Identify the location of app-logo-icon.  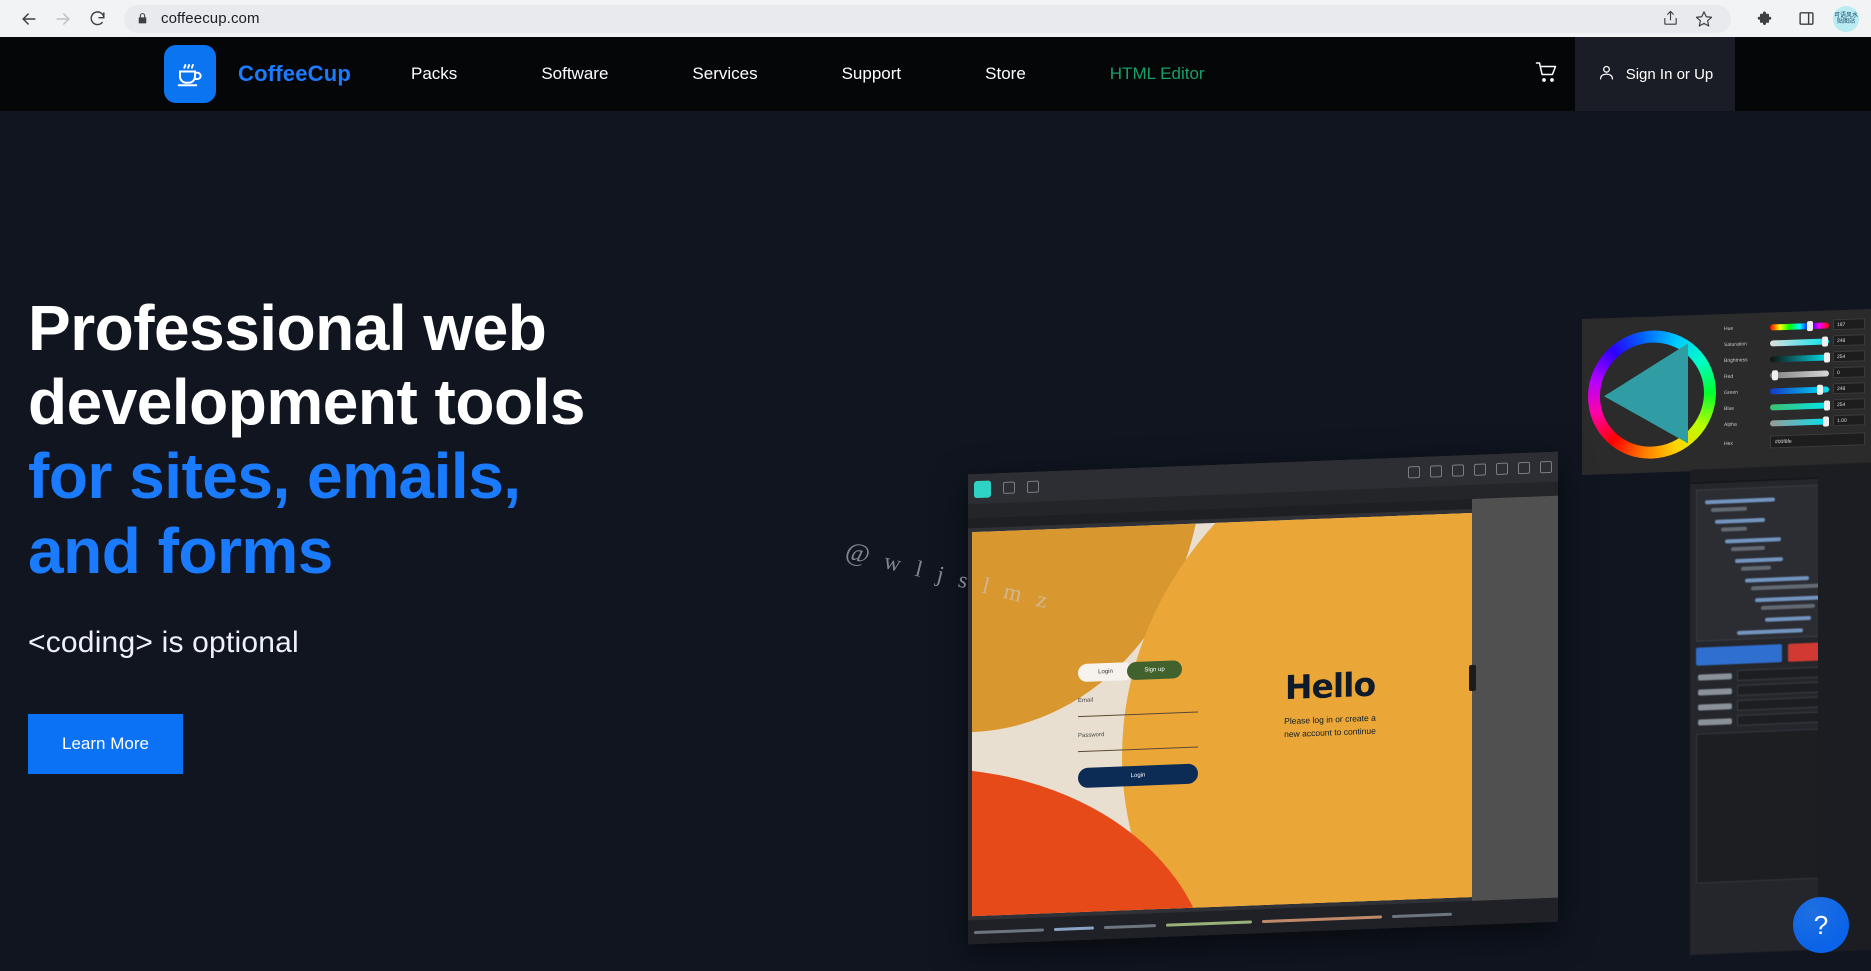
(982, 488).